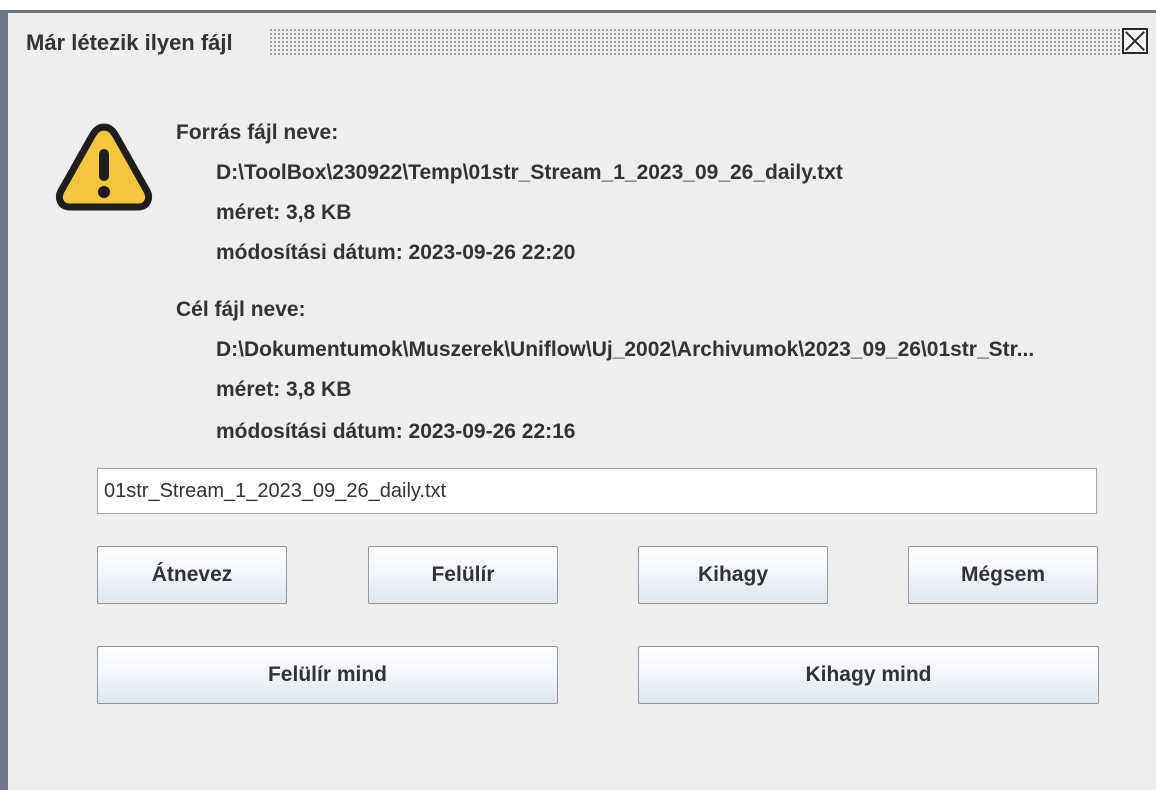 The image size is (1156, 790). What do you see at coordinates (1135, 41) in the screenshot?
I see `close-icon` at bounding box center [1135, 41].